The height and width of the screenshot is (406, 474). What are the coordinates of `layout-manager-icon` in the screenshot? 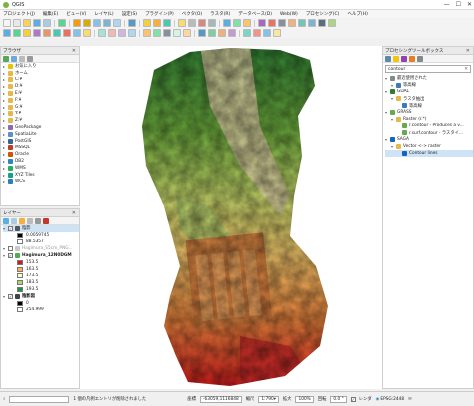 It's located at (47, 23).